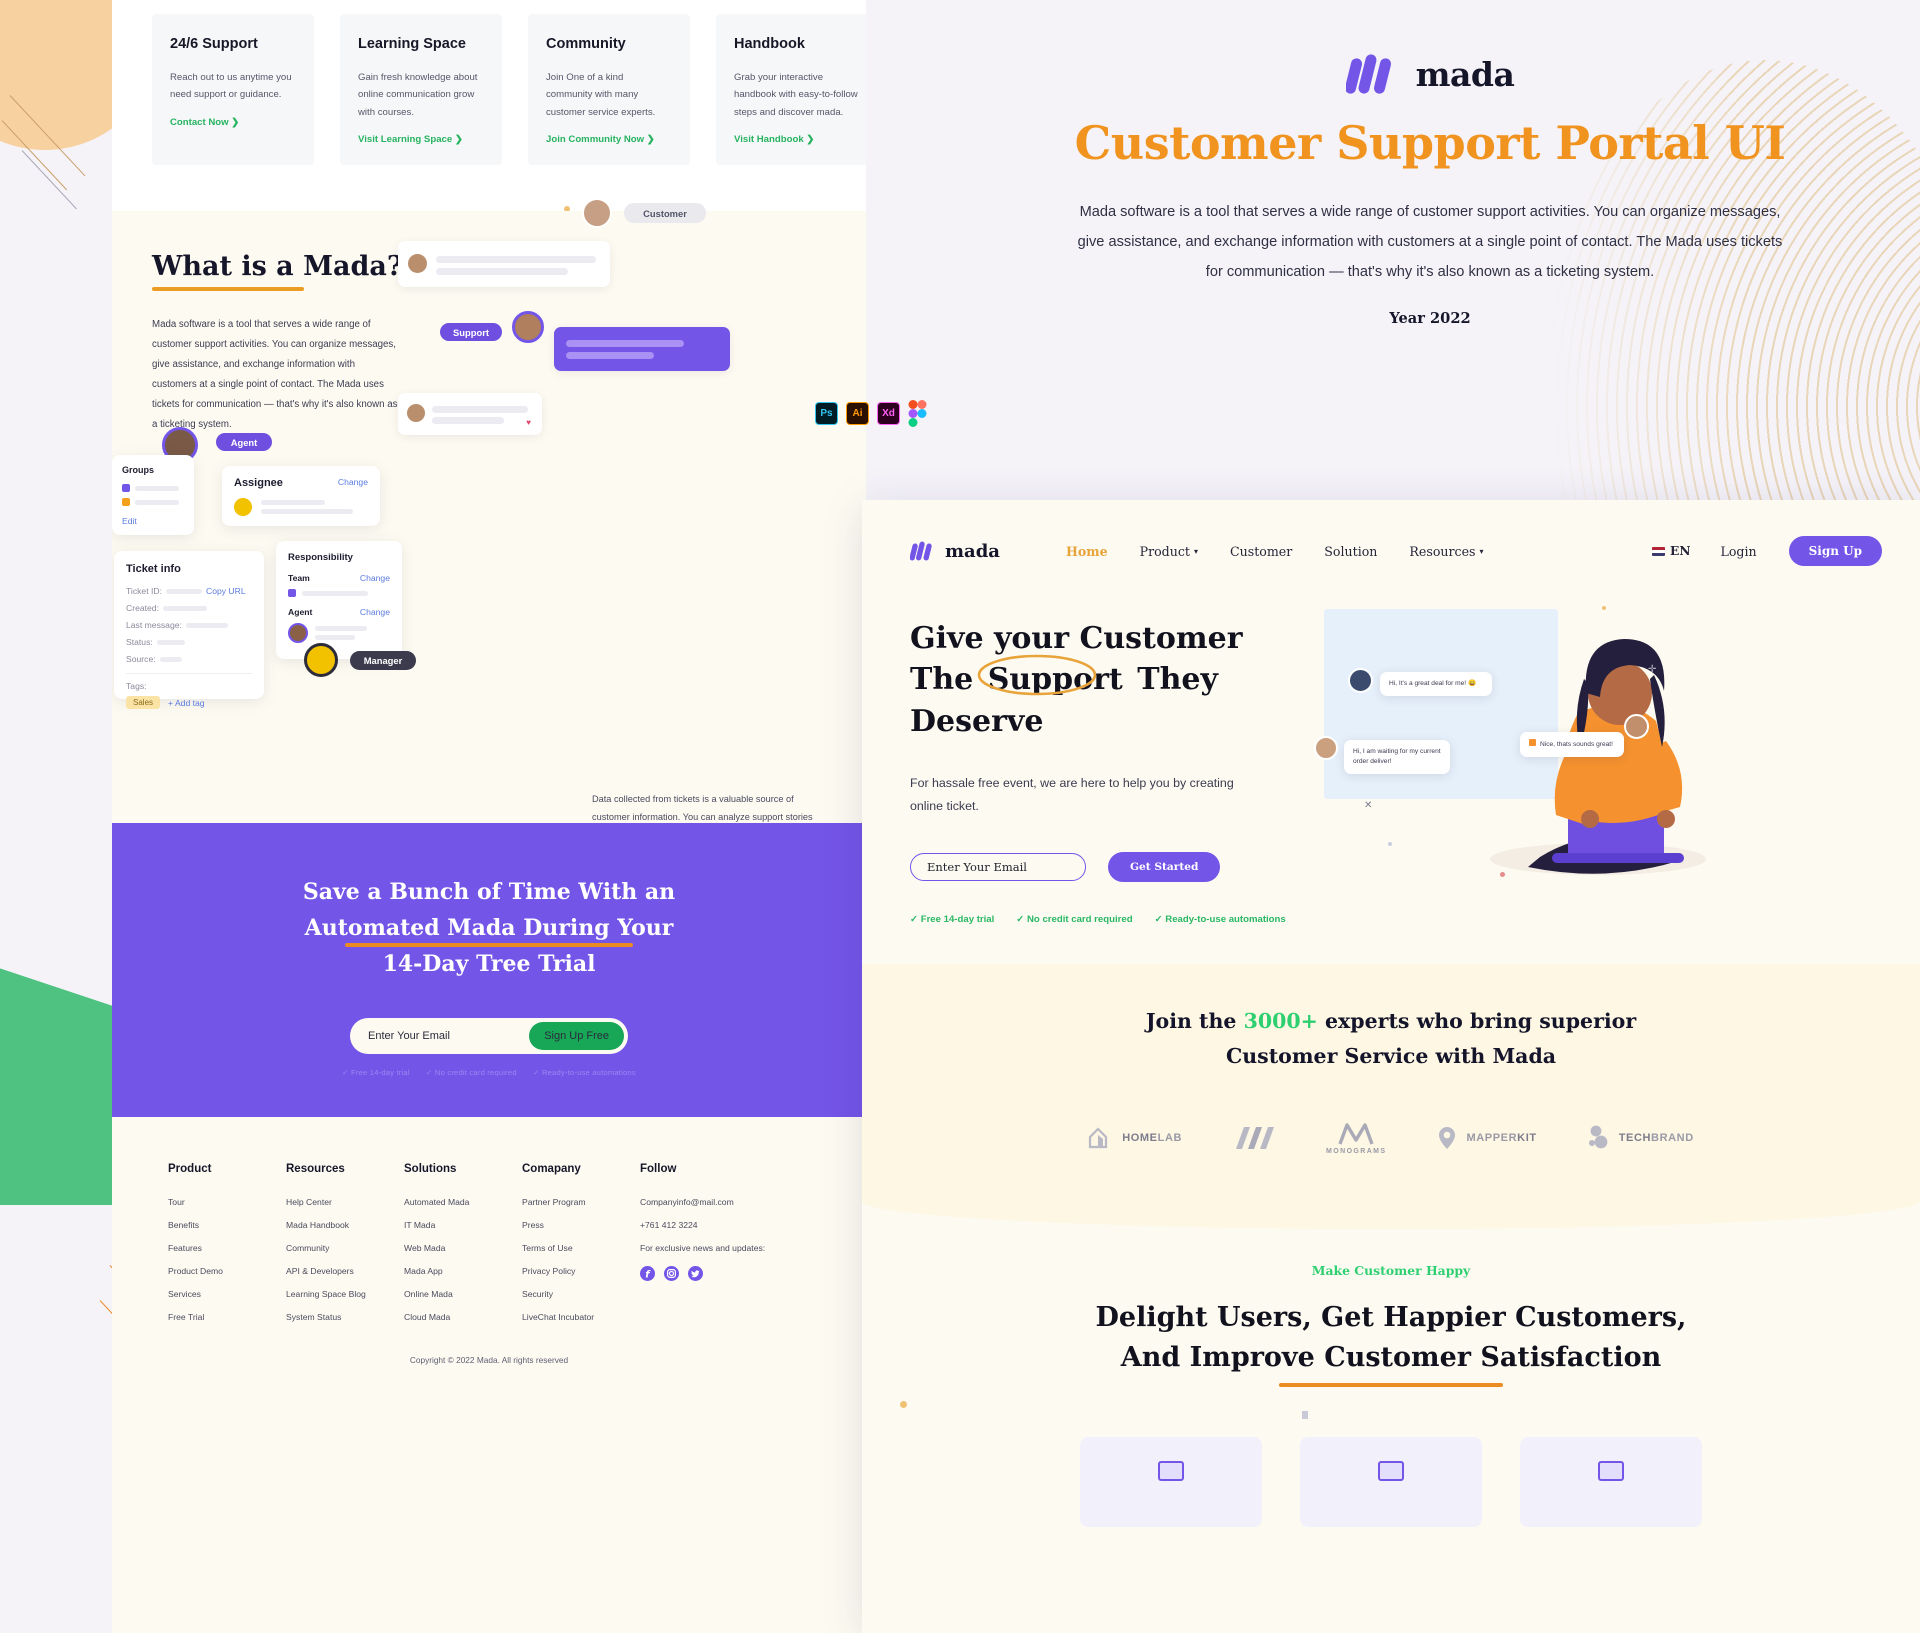  What do you see at coordinates (143, 703) in the screenshot?
I see `tag-badge: Sales` at bounding box center [143, 703].